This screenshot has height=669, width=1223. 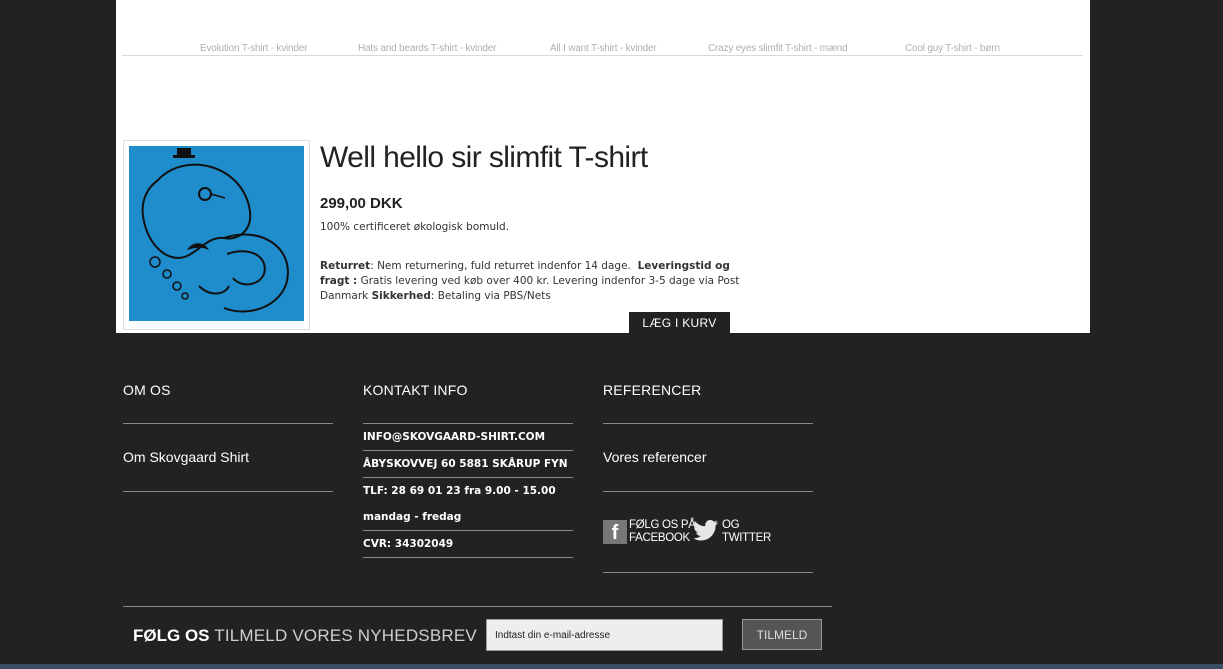 I want to click on footer-about-column: OM OS Om Skovgaard Shirt, so click(x=228, y=436).